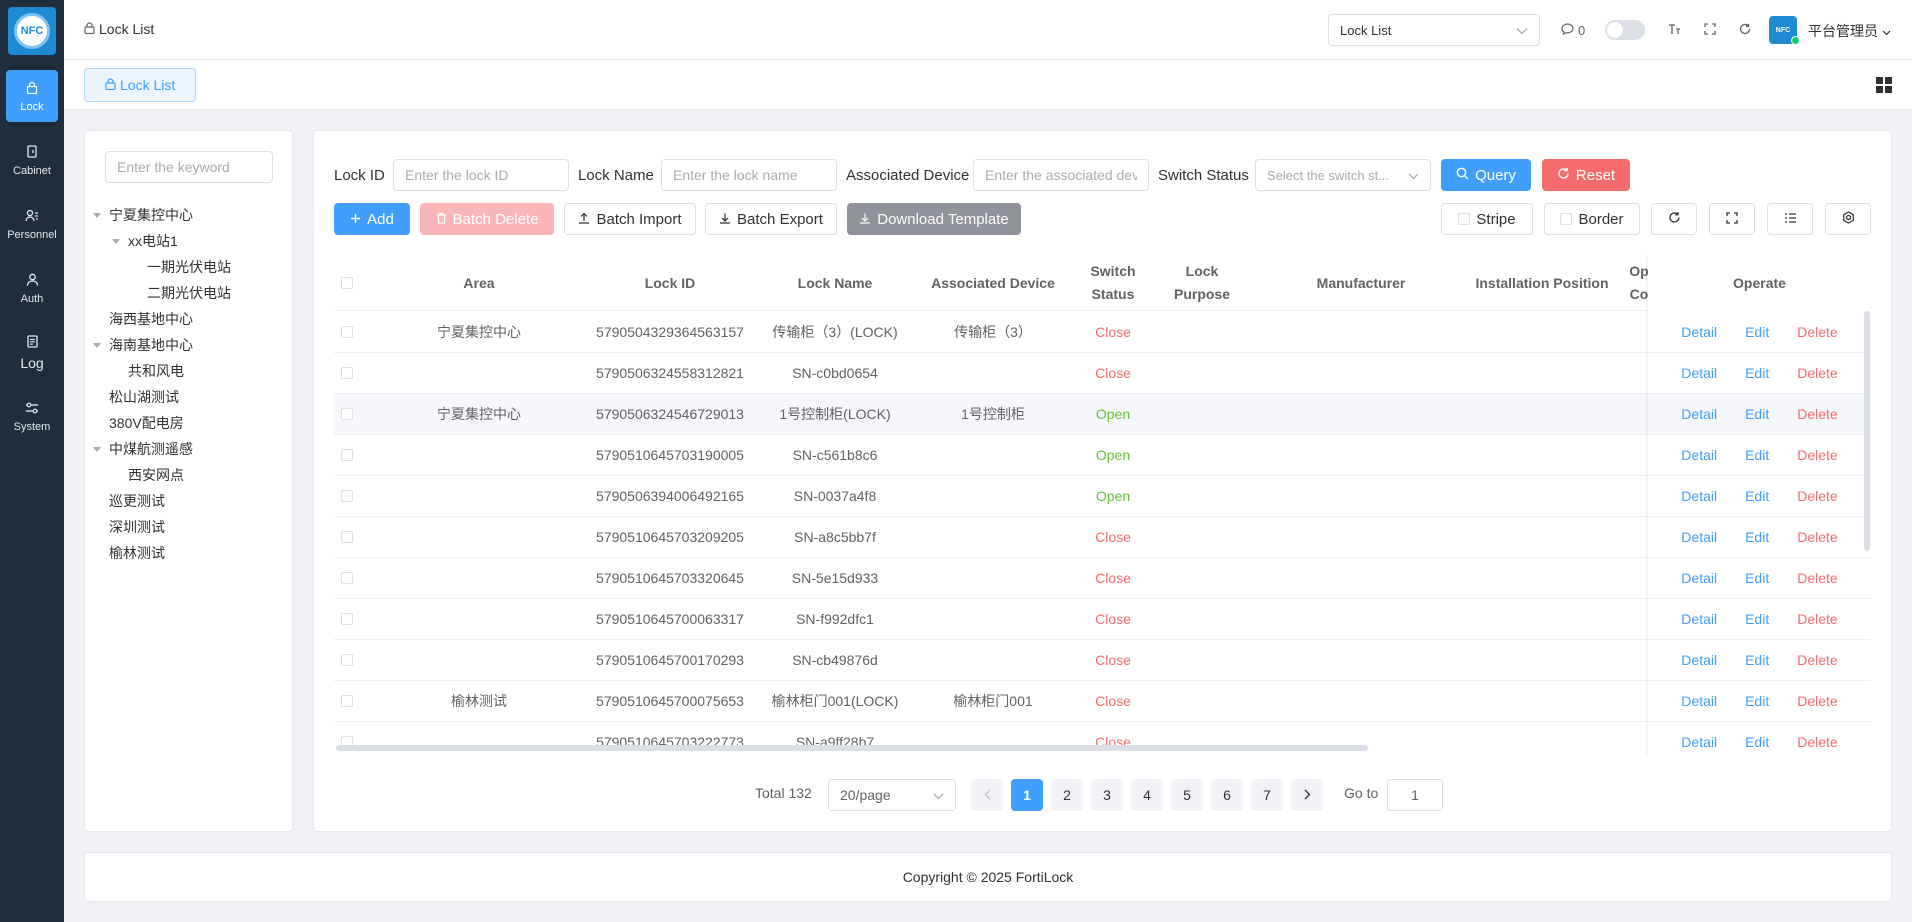 This screenshot has width=1912, height=922. Describe the element at coordinates (1732, 219) in the screenshot. I see `table-fullscreen-button` at that location.